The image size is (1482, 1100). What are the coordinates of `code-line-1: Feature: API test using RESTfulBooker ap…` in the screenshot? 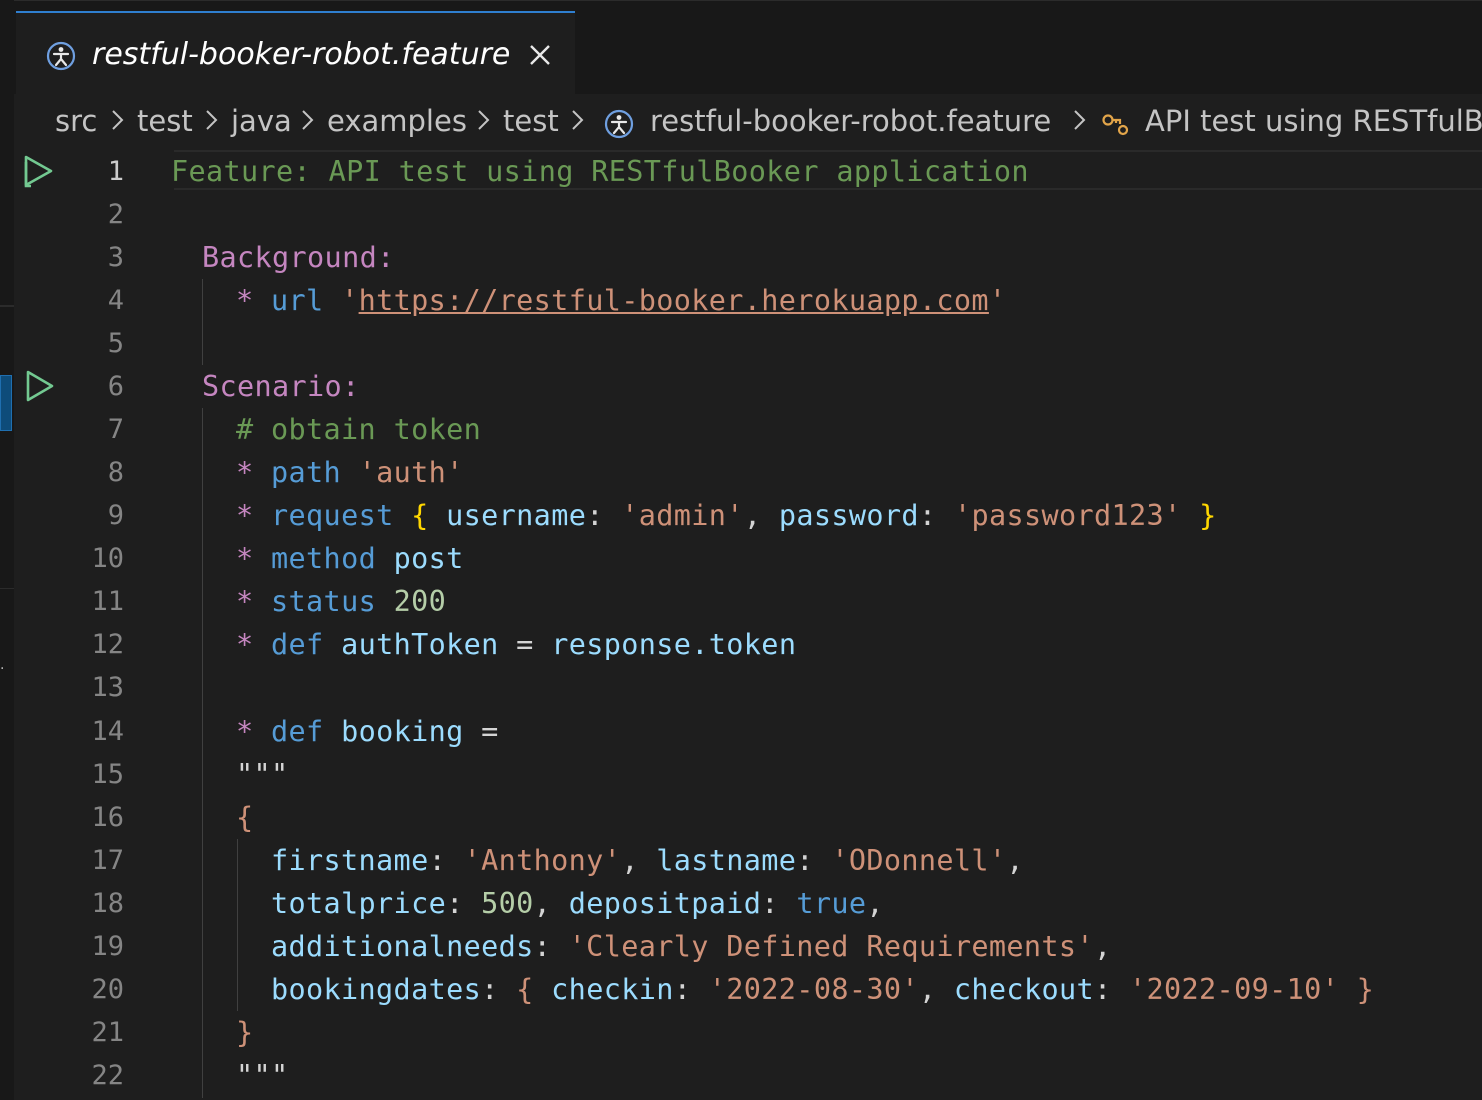 It's located at (600, 171).